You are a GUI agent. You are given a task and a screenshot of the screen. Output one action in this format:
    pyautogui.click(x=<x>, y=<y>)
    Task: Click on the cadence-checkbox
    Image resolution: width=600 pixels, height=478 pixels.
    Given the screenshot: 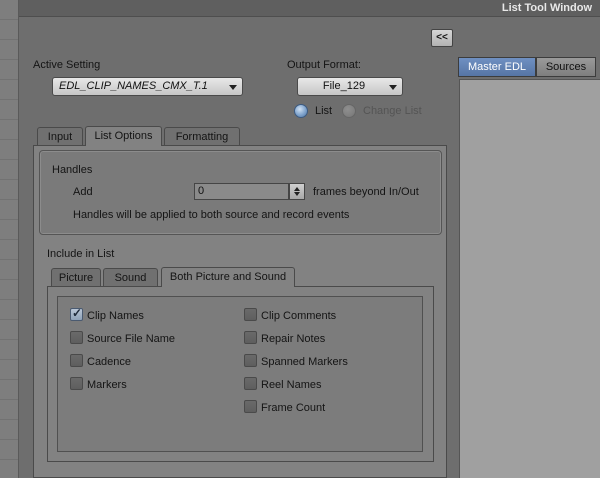 What is the action you would take?
    pyautogui.click(x=76, y=360)
    